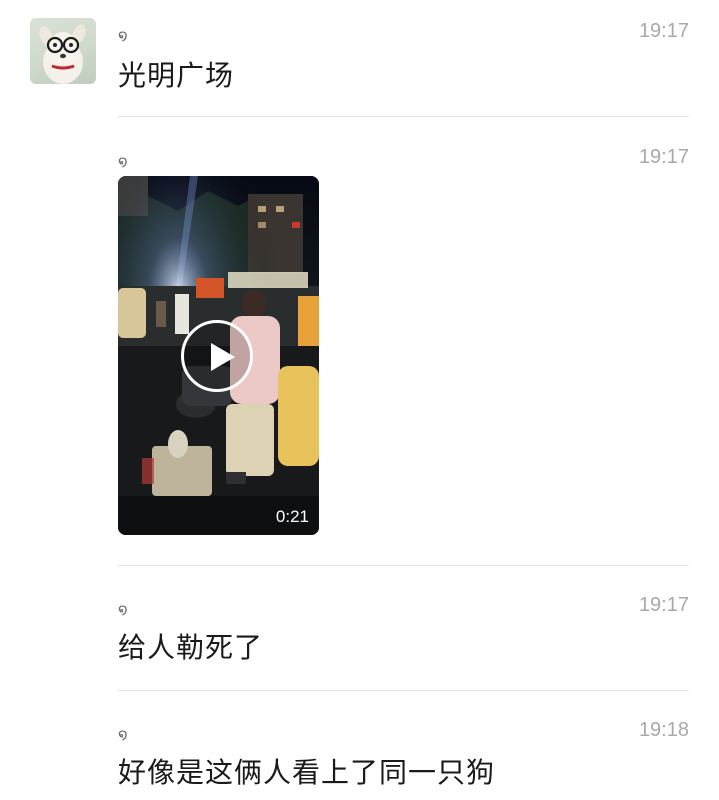 Image resolution: width=719 pixels, height=800 pixels. Describe the element at coordinates (403, 56) in the screenshot. I see `chat-message: ໑ 19:17 光明广场` at that location.